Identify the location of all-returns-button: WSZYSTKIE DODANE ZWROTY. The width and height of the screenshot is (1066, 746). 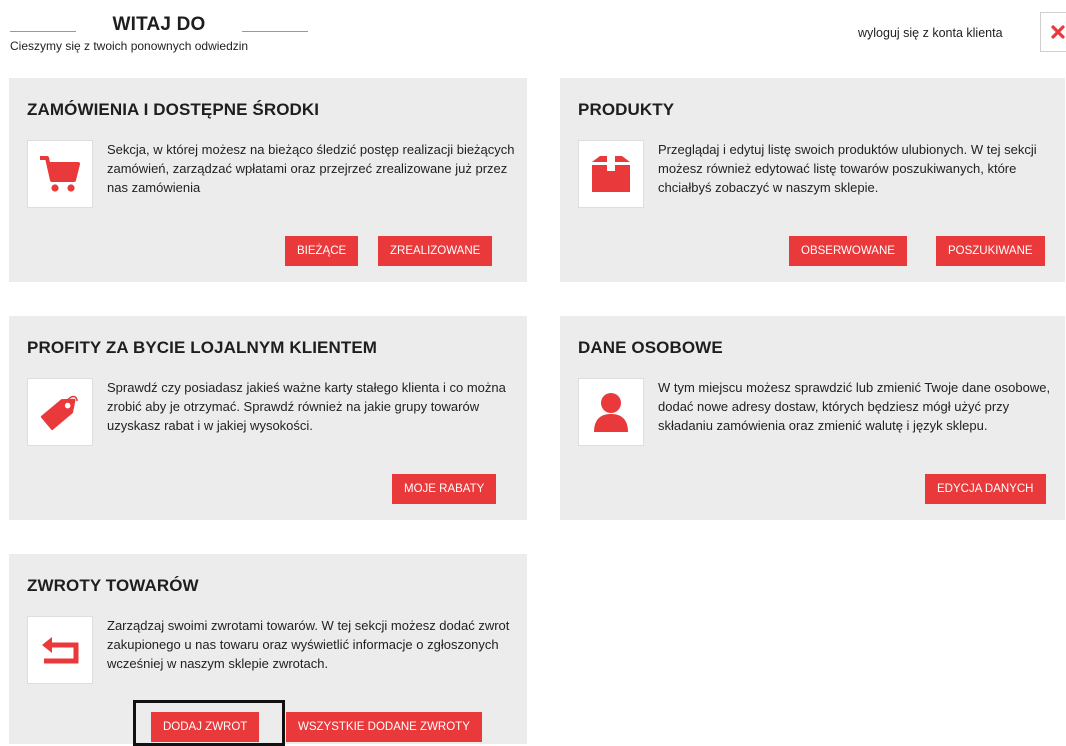
(384, 727).